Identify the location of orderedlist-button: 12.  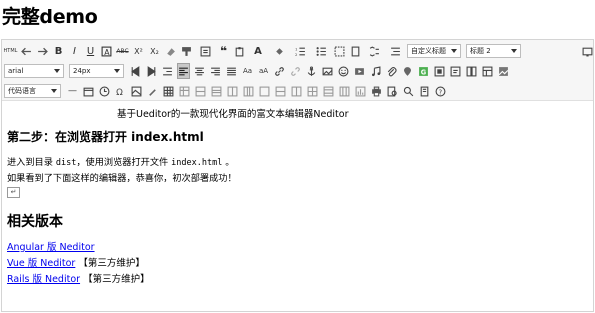
(300, 51).